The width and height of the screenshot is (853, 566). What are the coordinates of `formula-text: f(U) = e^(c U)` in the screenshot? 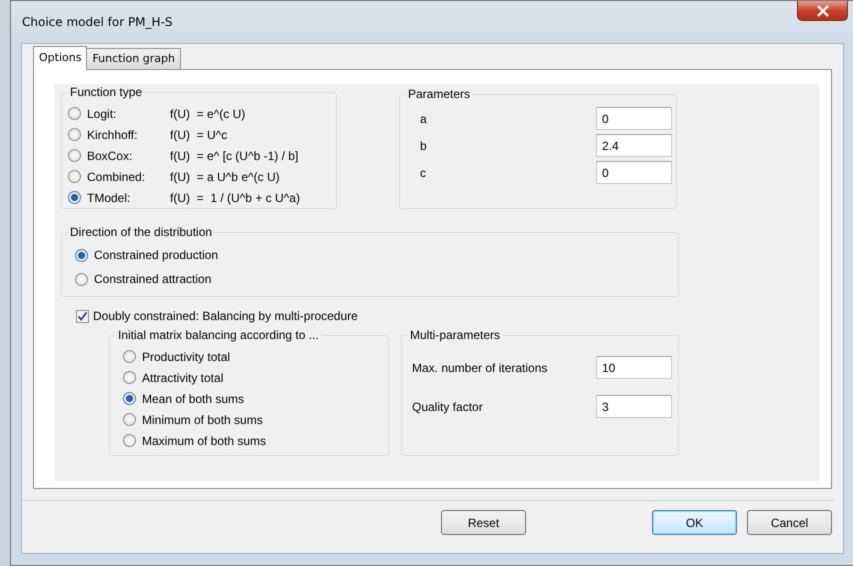 It's located at (208, 113).